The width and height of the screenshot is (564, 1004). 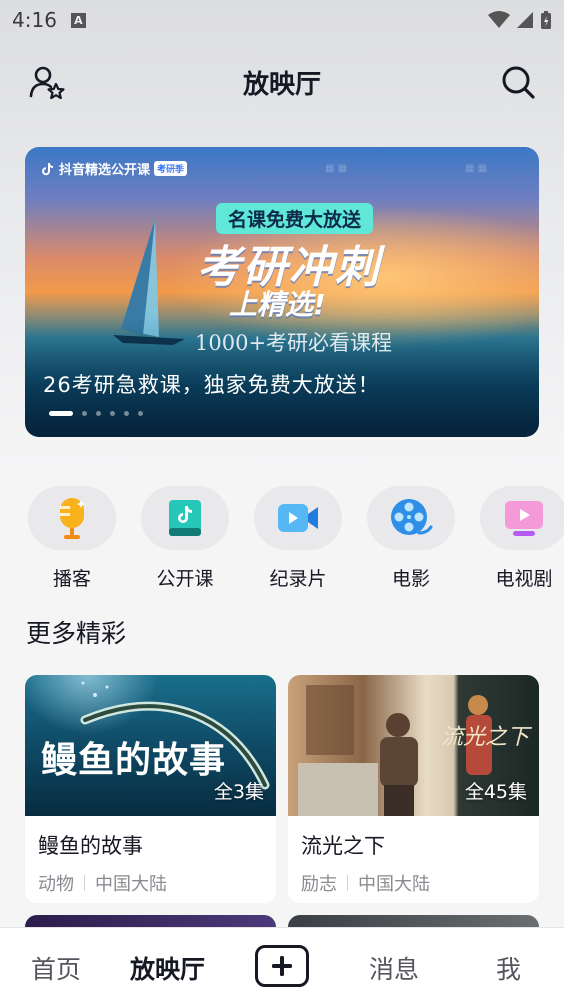 What do you see at coordinates (90, 846) in the screenshot?
I see `card-title: 鳗鱼的故事` at bounding box center [90, 846].